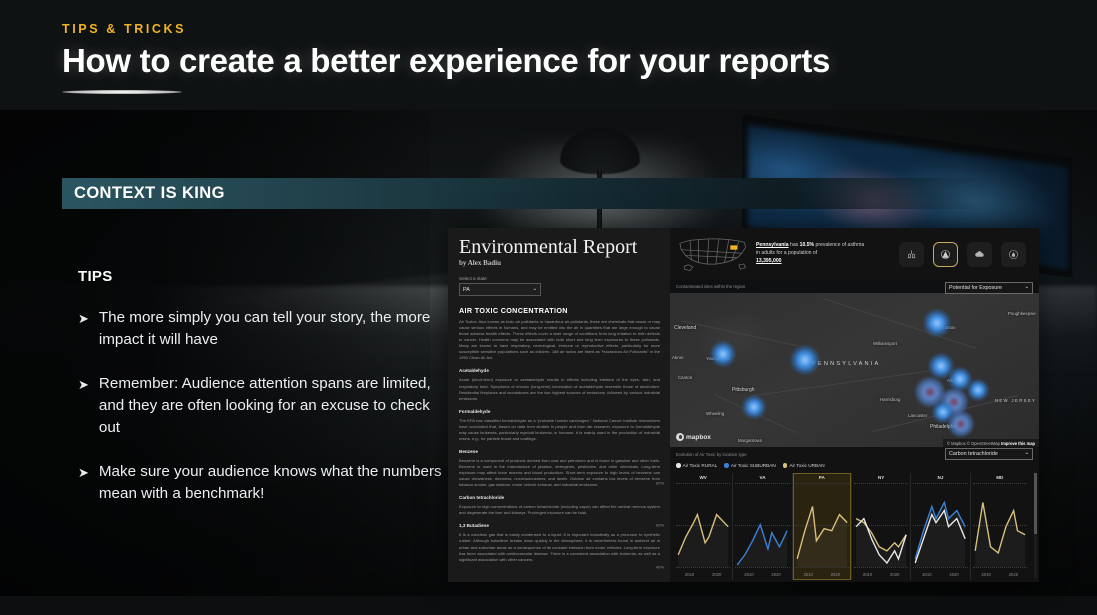 The width and height of the screenshot is (1097, 615). I want to click on chart-panel-nj: NJ 2010 2020, so click(939, 526).